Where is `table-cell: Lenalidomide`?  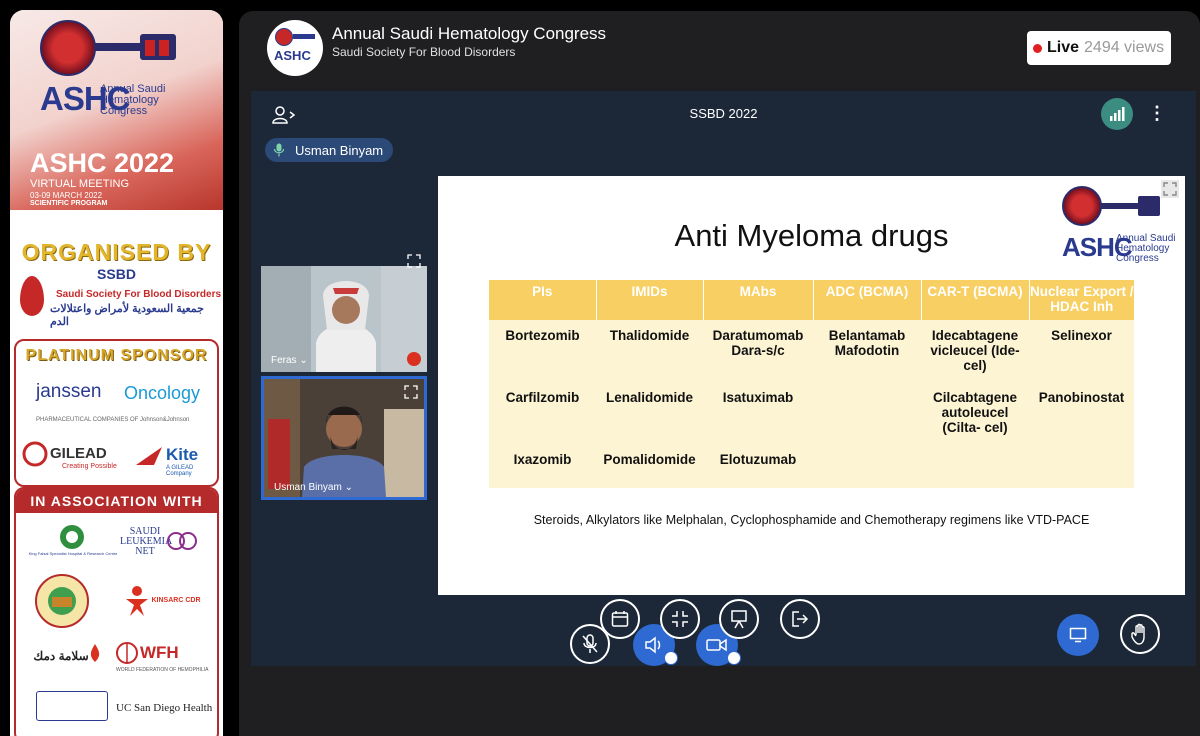 table-cell: Lenalidomide is located at coordinates (649, 413).